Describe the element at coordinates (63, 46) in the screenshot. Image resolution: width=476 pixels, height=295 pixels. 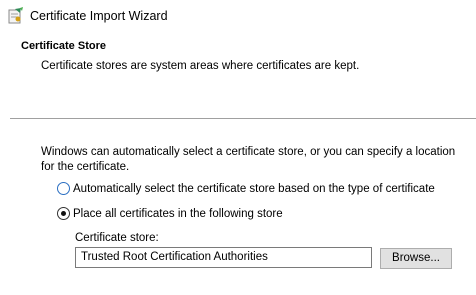
I see `page-title: Certificate Store` at that location.